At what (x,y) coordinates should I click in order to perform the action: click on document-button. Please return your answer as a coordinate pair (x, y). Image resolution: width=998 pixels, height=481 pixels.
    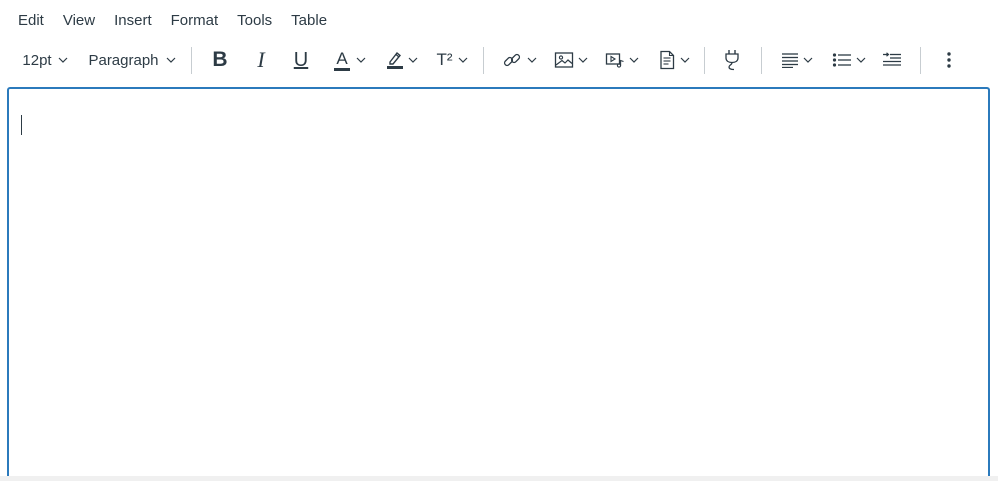
    Looking at the image, I should click on (674, 60).